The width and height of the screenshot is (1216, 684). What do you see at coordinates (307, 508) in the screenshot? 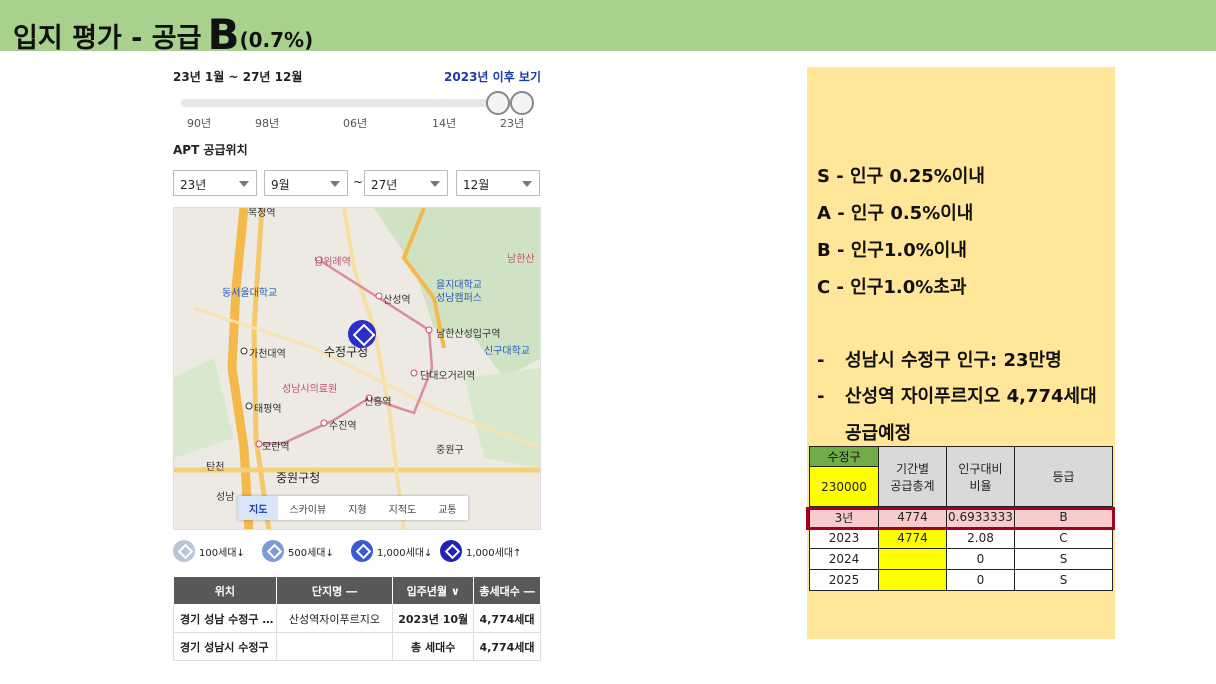
I see `tab-skyview: 스카이뷰` at bounding box center [307, 508].